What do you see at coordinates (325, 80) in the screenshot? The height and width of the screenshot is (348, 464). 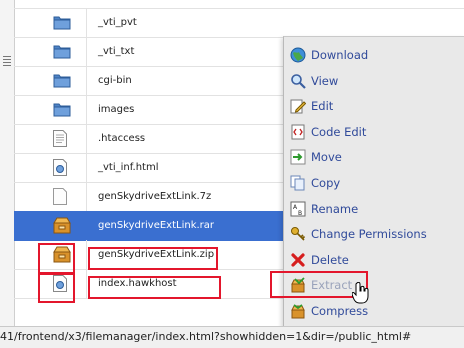 I see `menu-item-label: View` at bounding box center [325, 80].